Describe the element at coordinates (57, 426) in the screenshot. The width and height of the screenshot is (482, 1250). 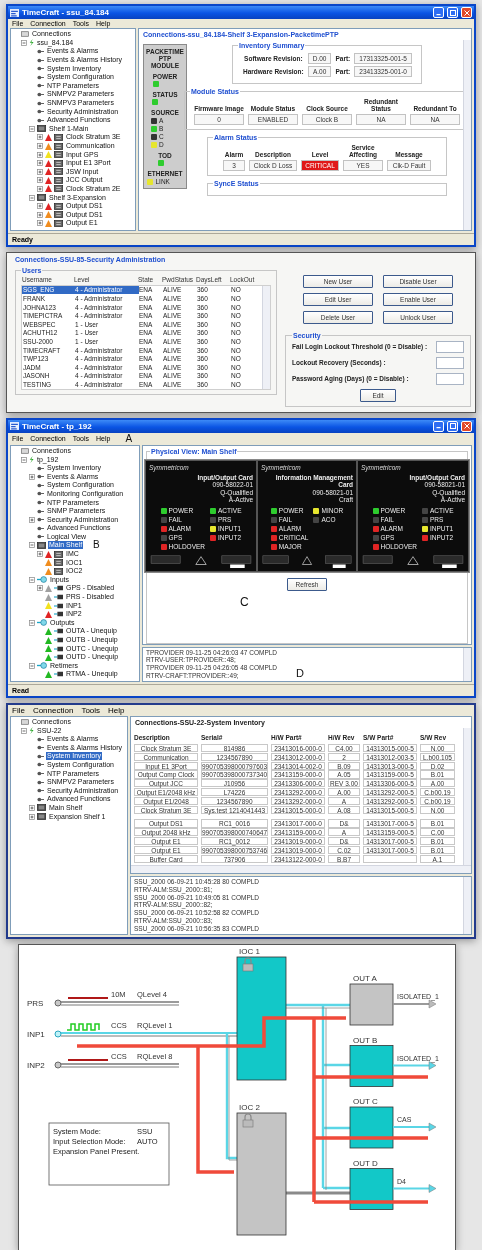
I see `window-title: TimeCraft - tp_192` at that location.